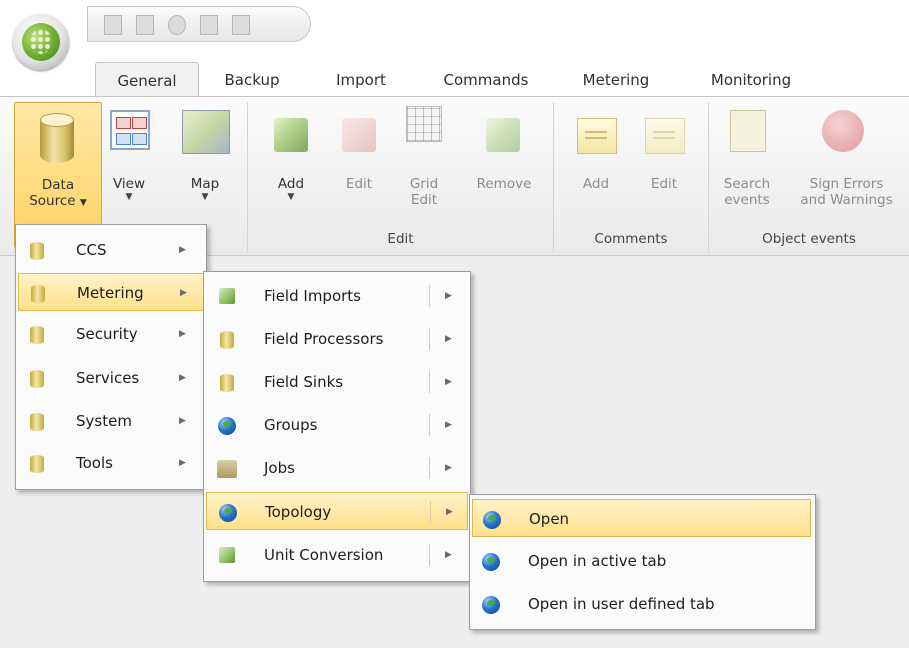  Describe the element at coordinates (424, 124) in the screenshot. I see `grid-edit-icon` at that location.